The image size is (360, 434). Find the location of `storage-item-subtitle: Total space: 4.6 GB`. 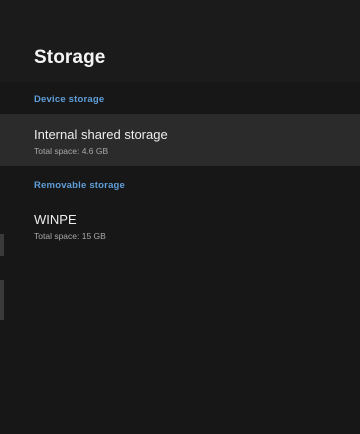

storage-item-subtitle: Total space: 4.6 GB is located at coordinates (71, 151).